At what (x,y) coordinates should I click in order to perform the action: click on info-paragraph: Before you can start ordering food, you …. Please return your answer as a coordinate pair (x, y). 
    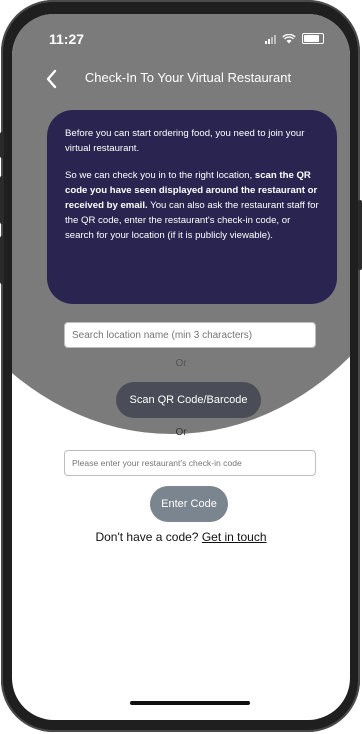
    Looking at the image, I should click on (185, 141).